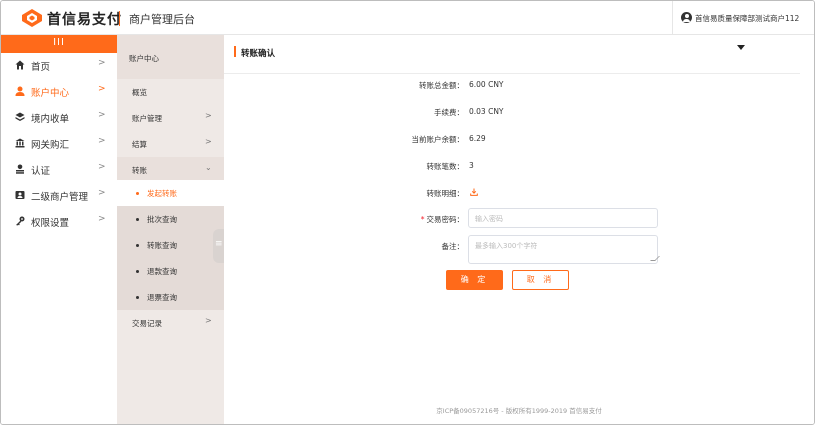  I want to click on trade-password-input: 输入密码, so click(563, 218).